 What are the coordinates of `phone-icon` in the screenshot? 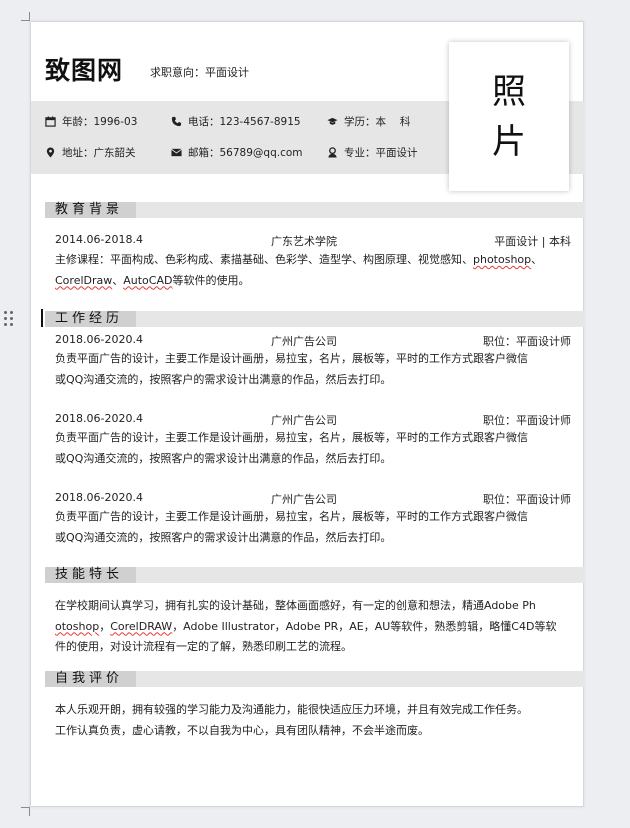 It's located at (176, 121).